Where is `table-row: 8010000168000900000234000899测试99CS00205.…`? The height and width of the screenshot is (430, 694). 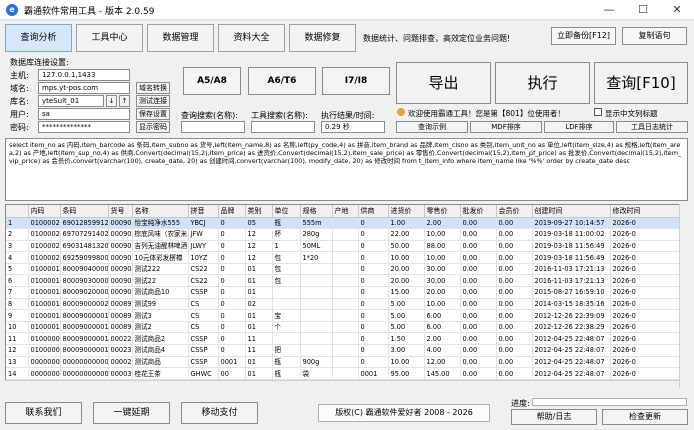 table-row: 8010000168000900000234000899测试99CS00205.… is located at coordinates (346, 304).